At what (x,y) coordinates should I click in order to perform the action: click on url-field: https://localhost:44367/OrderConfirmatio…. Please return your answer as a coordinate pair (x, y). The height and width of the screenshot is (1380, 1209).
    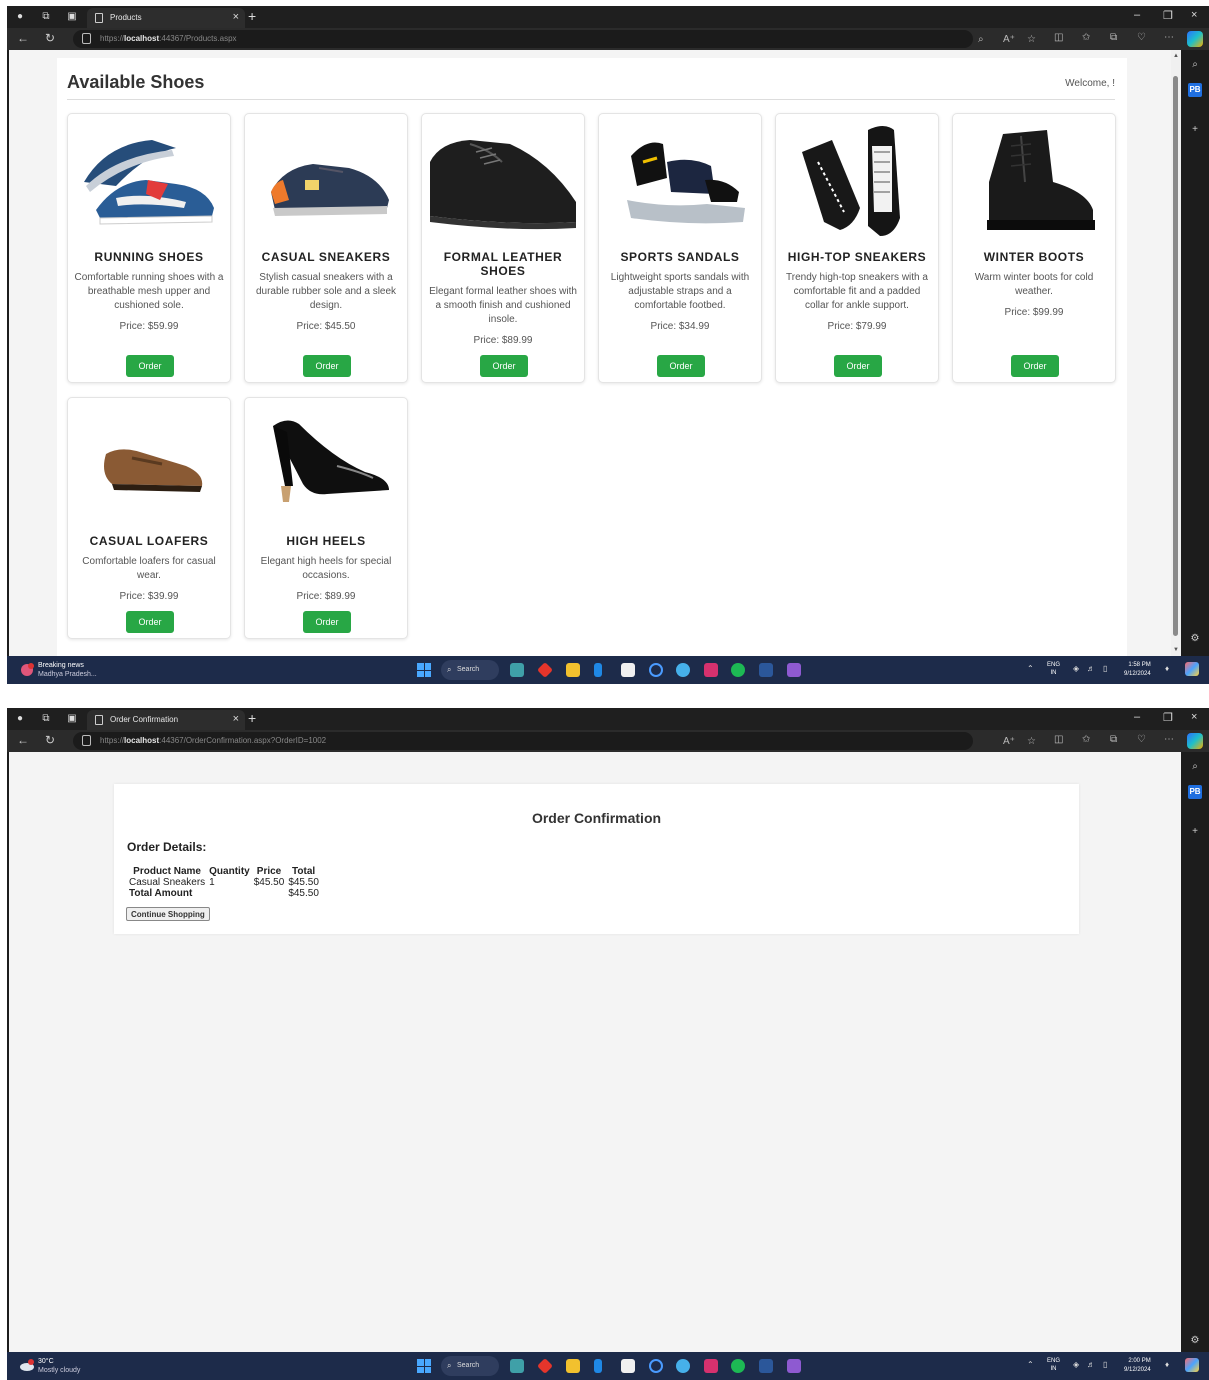
    Looking at the image, I should click on (554, 741).